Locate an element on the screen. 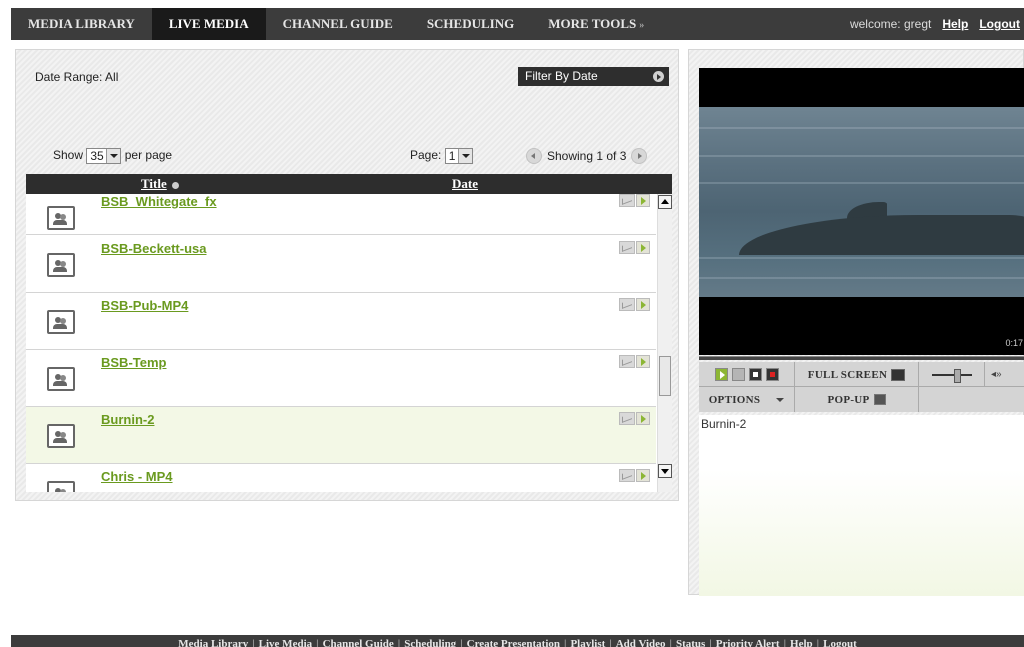 The image size is (1024, 647). footer-link-help: Help is located at coordinates (801, 642).